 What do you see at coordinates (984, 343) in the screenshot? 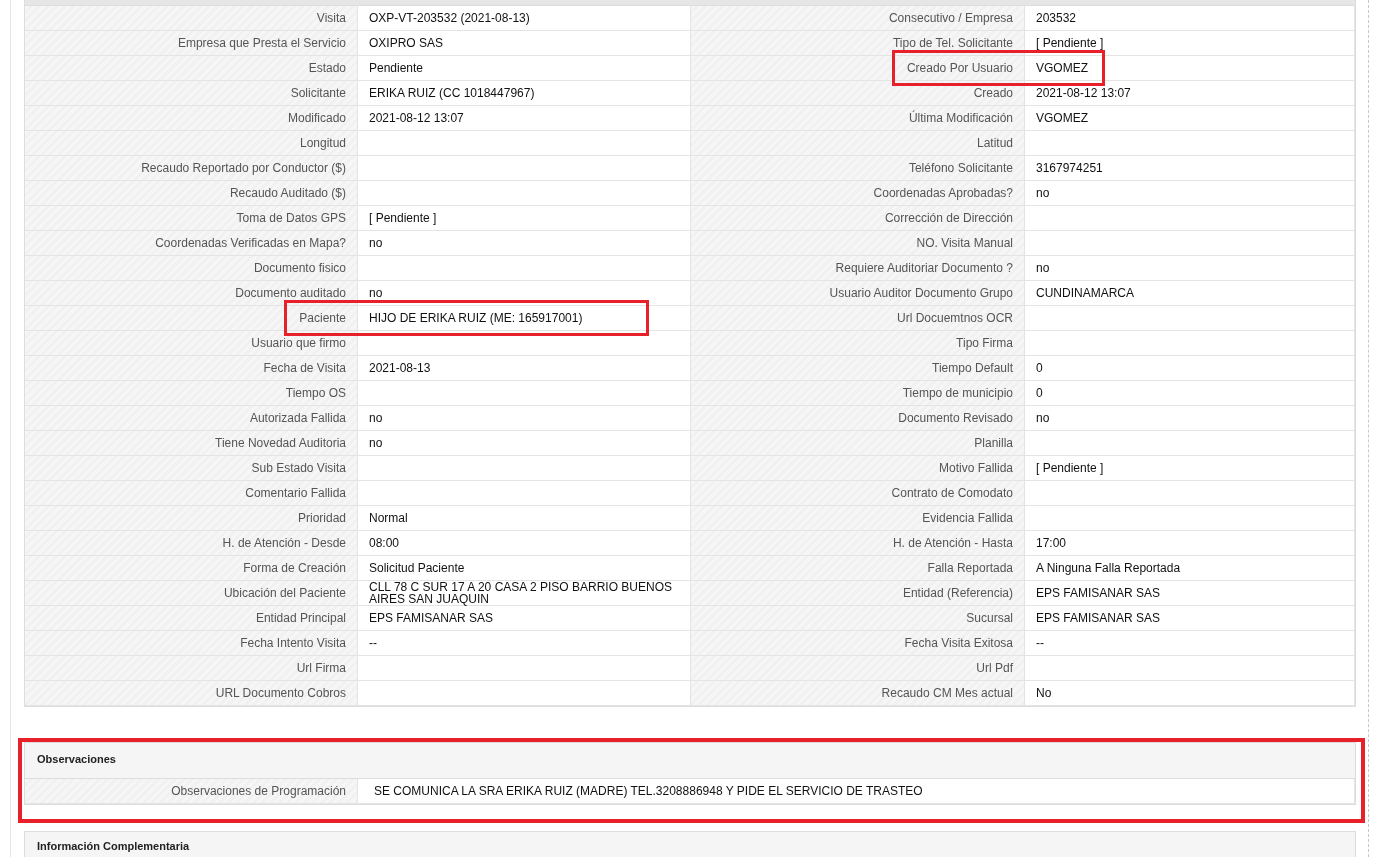
I see `field-label: Tipo Firma` at bounding box center [984, 343].